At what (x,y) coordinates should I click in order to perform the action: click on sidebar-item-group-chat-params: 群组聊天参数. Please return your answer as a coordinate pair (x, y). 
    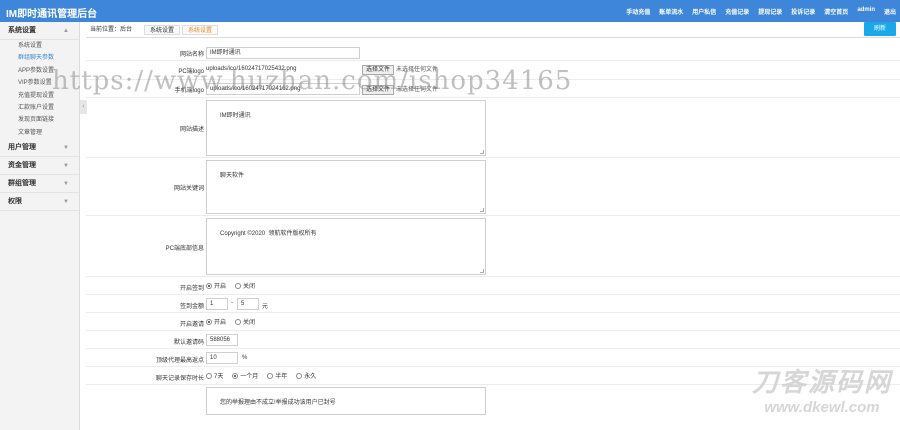
    Looking at the image, I should click on (39, 58).